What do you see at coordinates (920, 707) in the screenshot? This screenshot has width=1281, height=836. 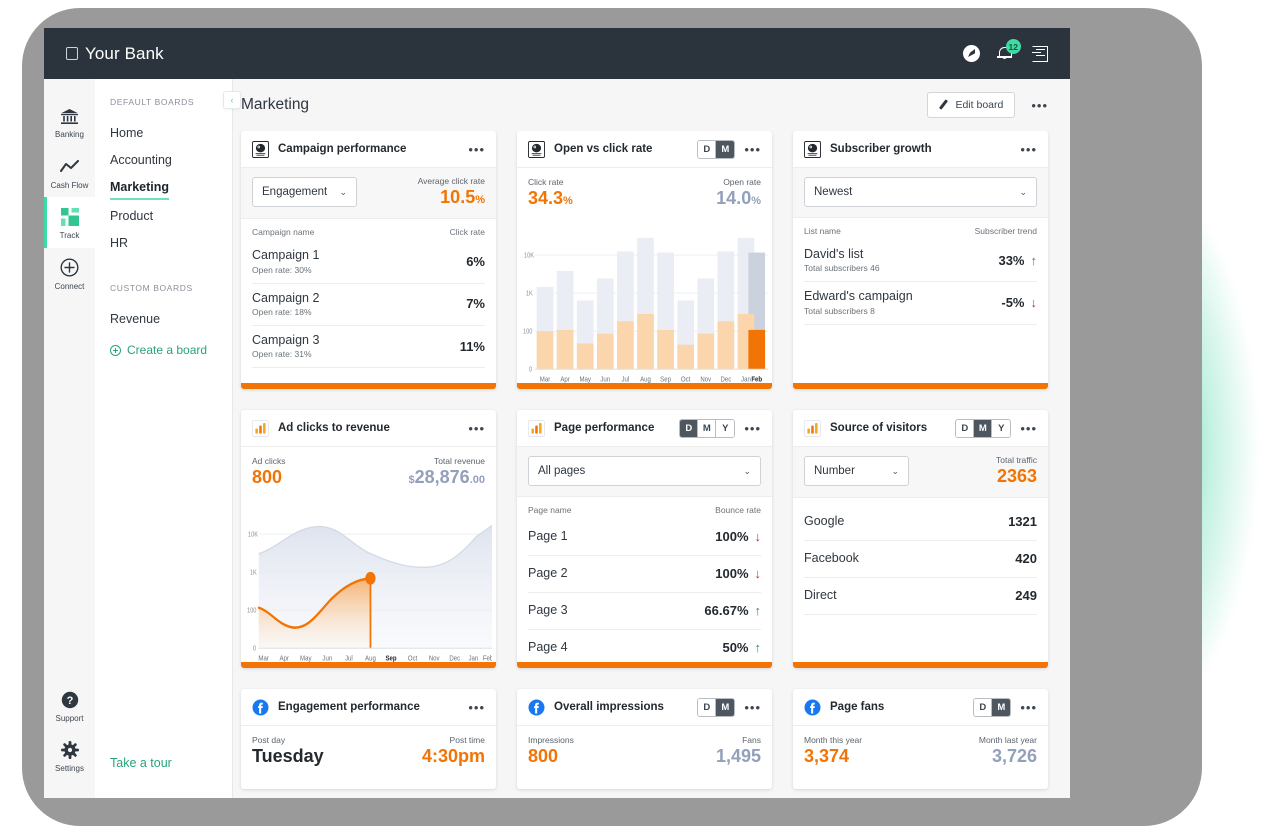 I see `card-header: Page fans D M •••` at bounding box center [920, 707].